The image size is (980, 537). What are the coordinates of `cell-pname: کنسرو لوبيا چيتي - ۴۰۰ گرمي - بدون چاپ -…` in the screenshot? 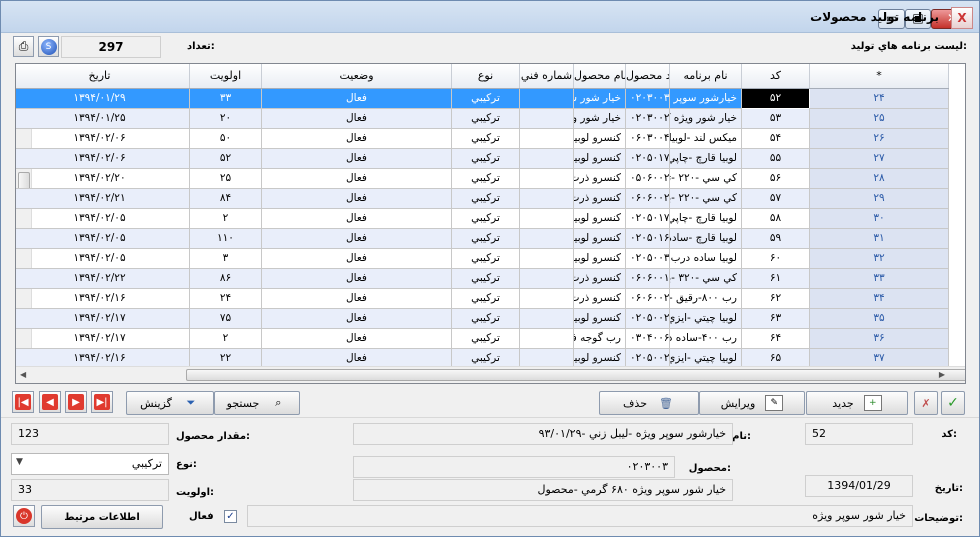 It's located at (599, 258).